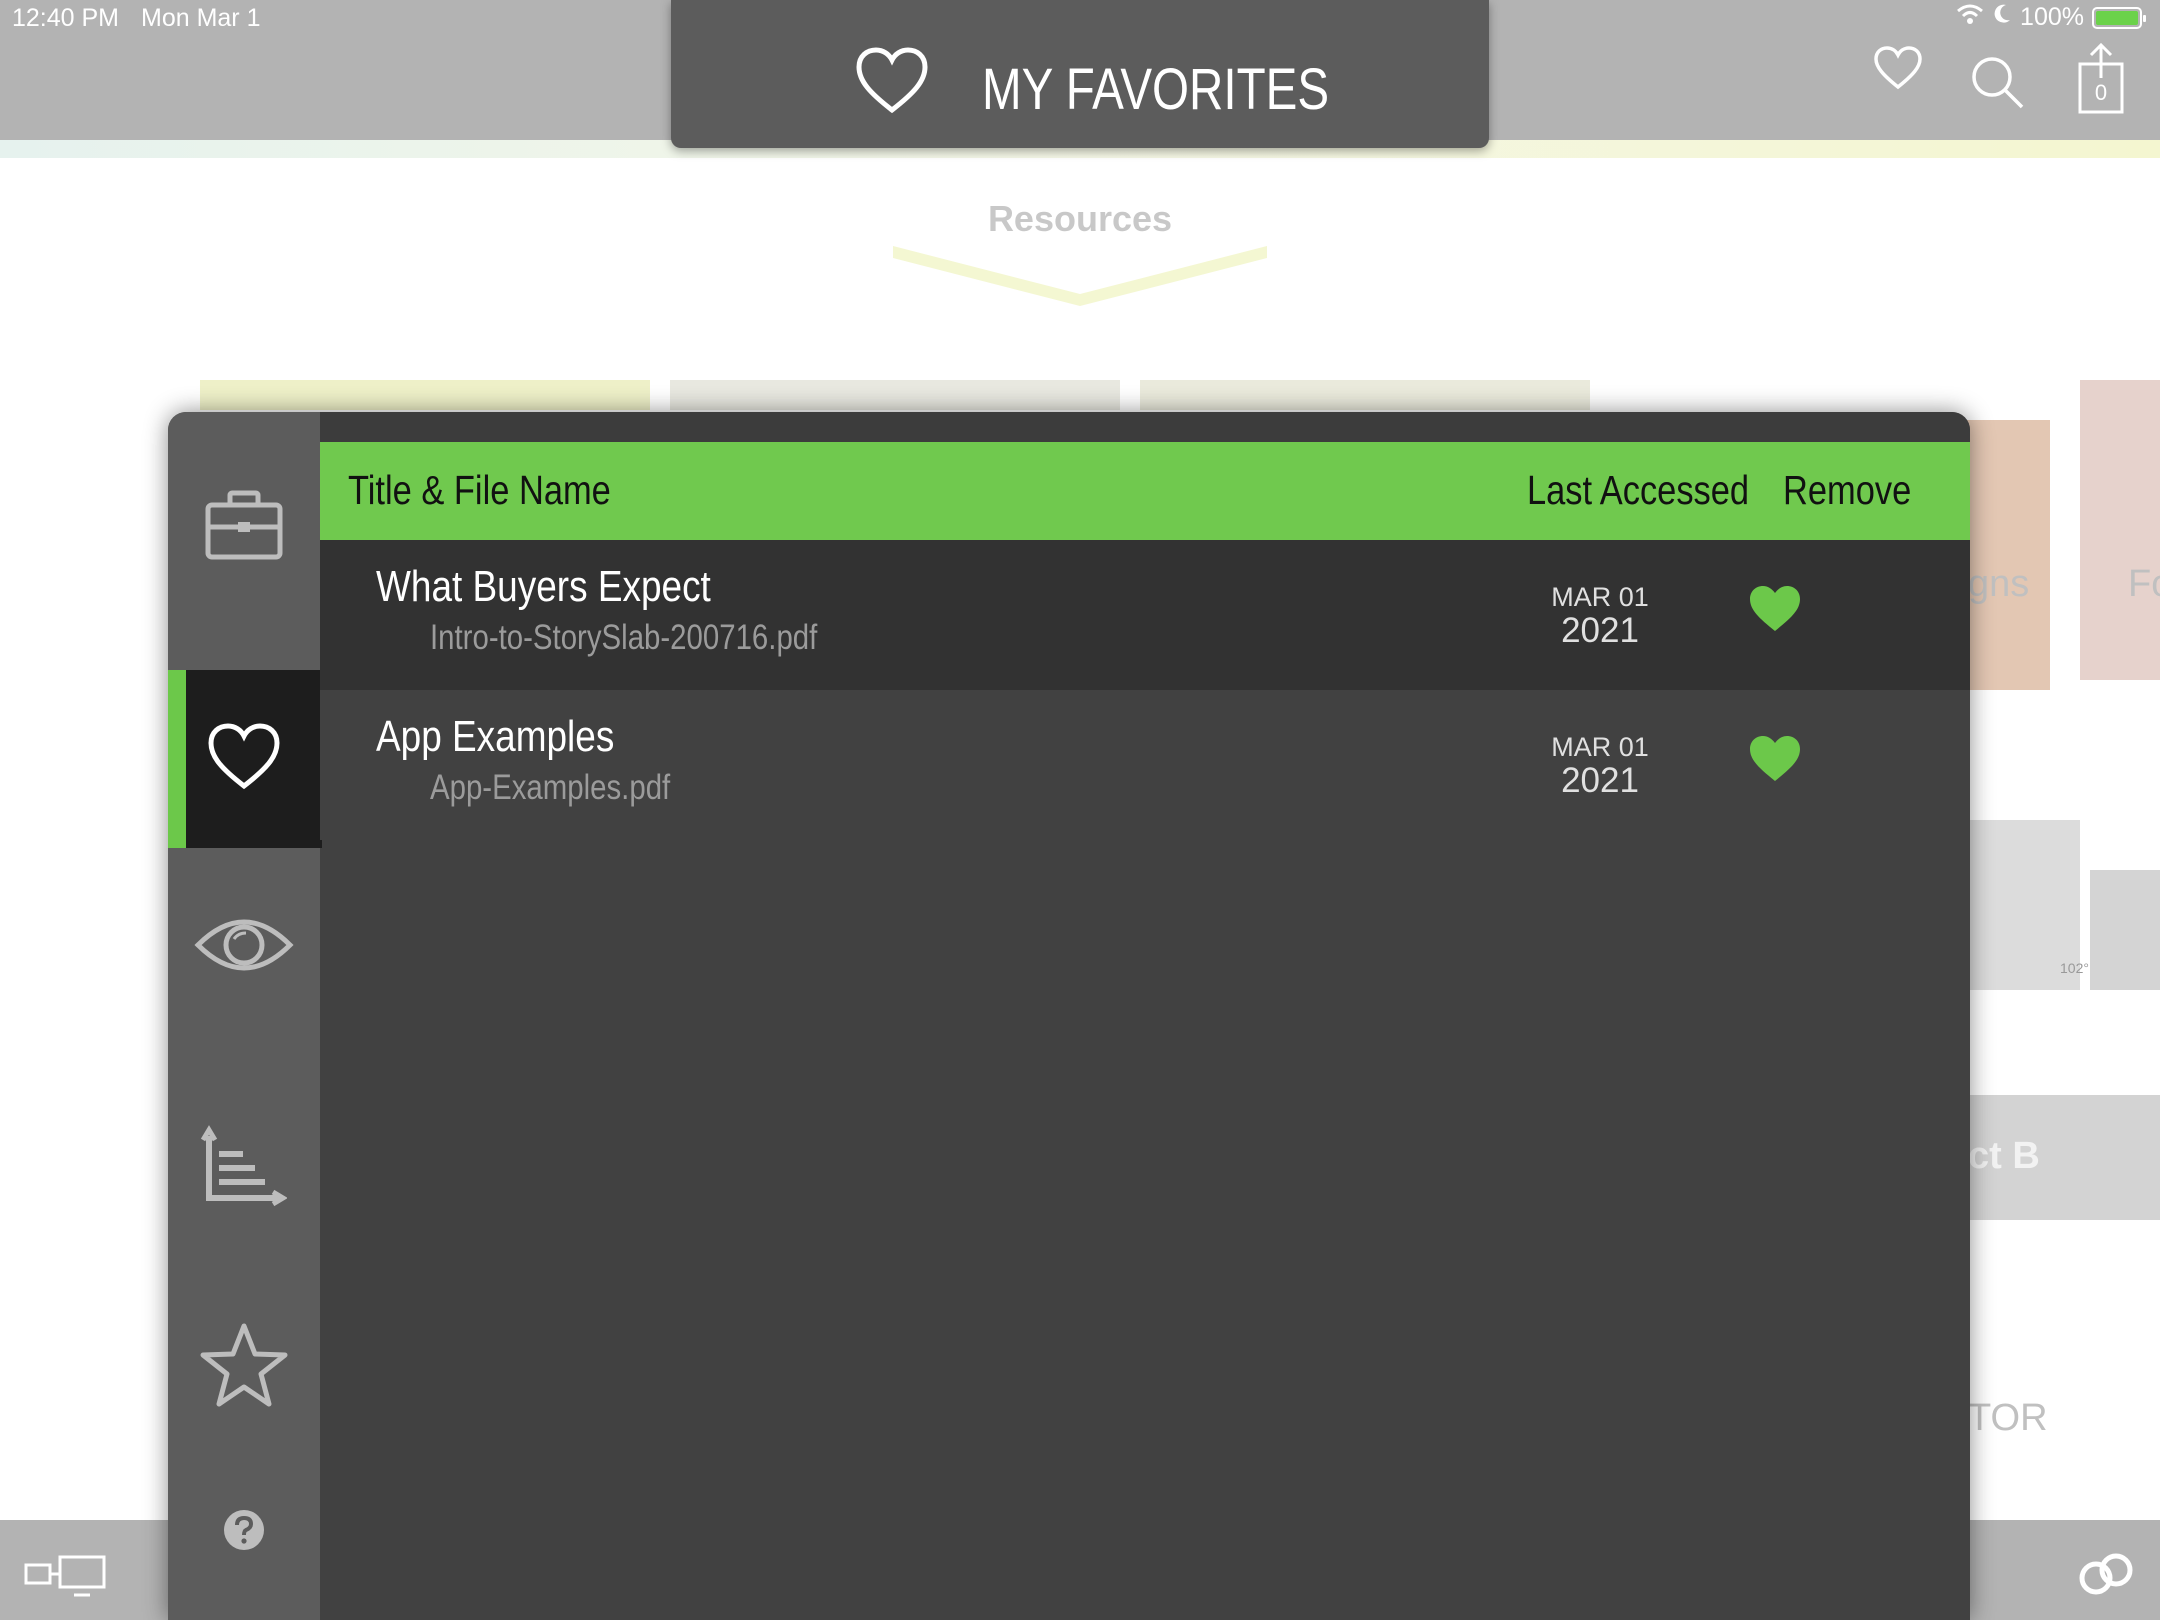  I want to click on sidebar-item-analytics, so click(244, 1167).